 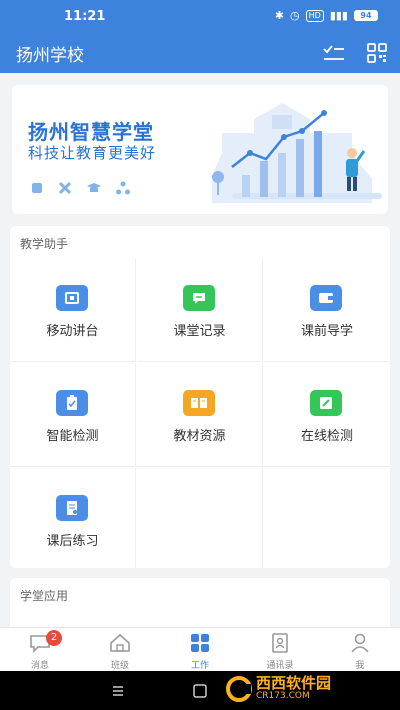 What do you see at coordinates (72, 403) in the screenshot?
I see `clipboard-icon` at bounding box center [72, 403].